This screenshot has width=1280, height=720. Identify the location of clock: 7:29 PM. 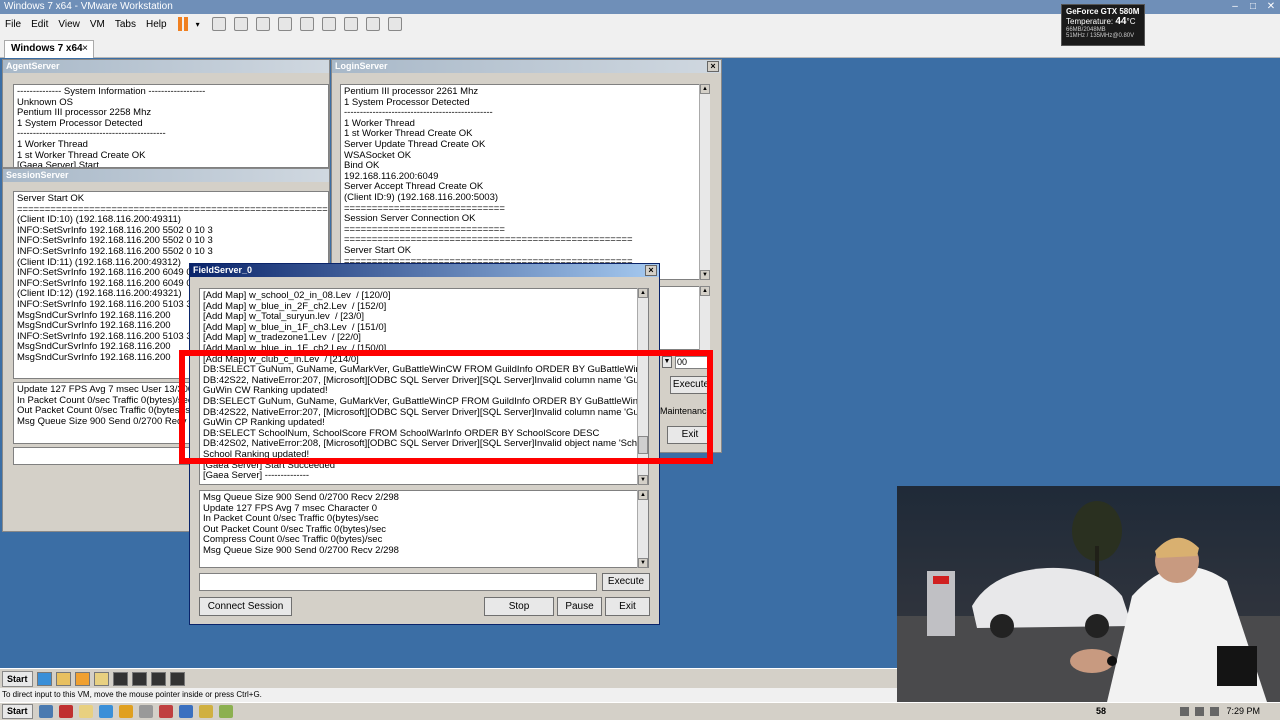
(1243, 711).